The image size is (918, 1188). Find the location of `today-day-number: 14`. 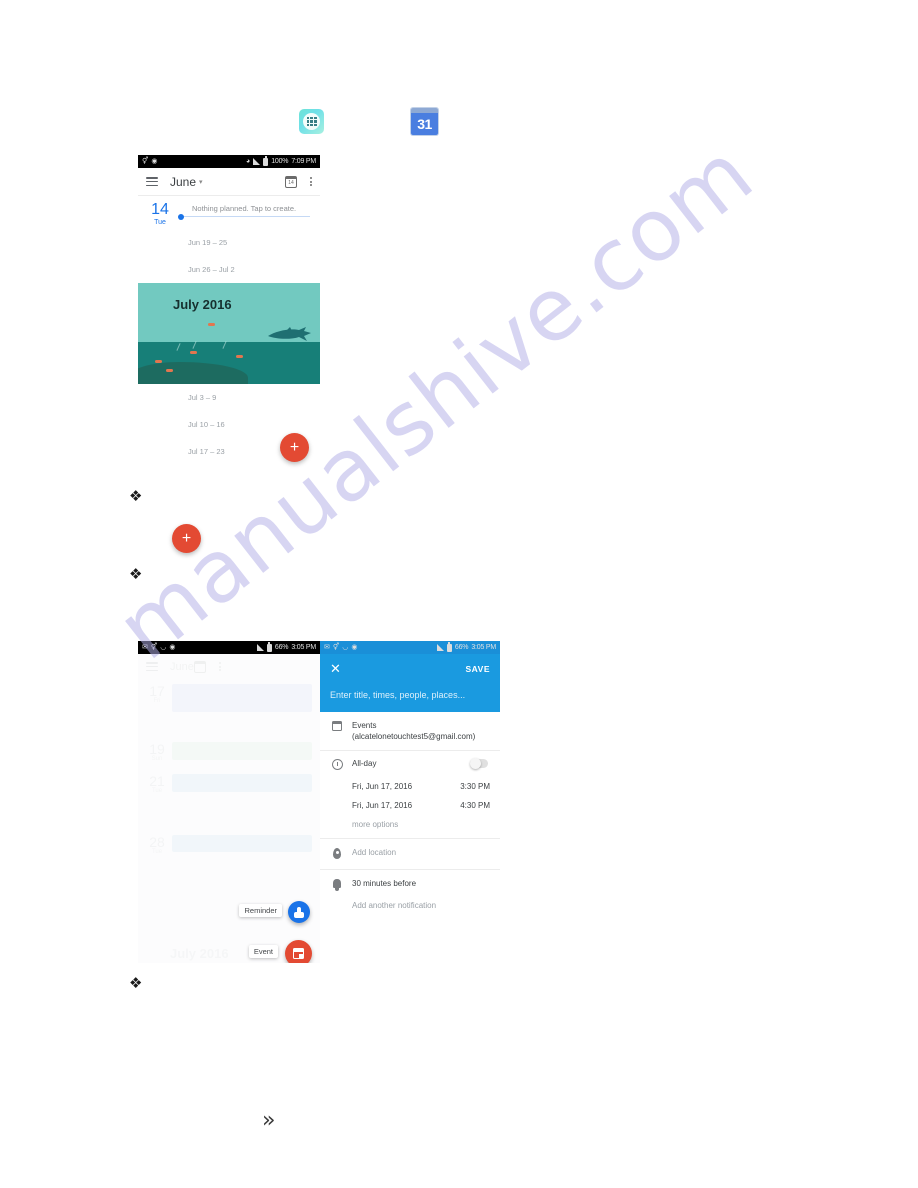

today-day-number: 14 is located at coordinates (160, 209).